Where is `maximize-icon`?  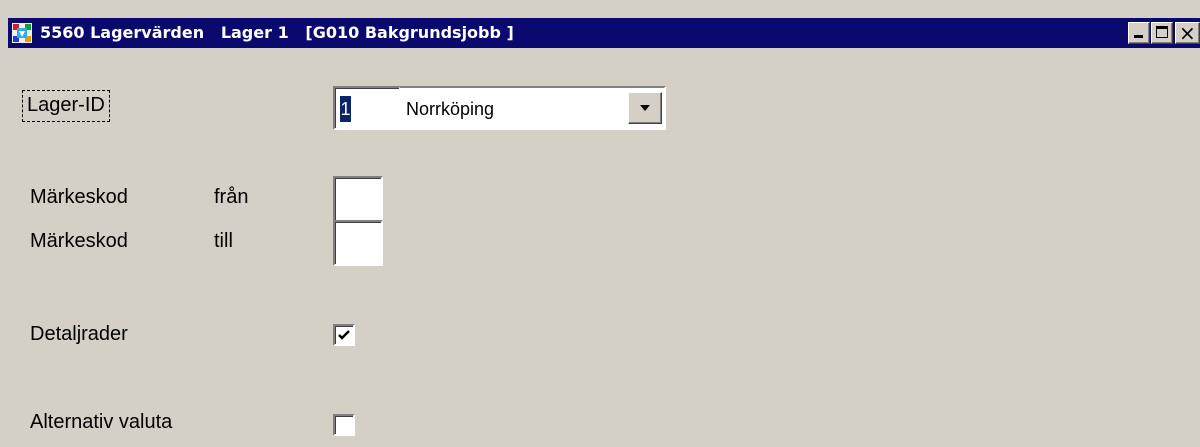
maximize-icon is located at coordinates (1162, 32).